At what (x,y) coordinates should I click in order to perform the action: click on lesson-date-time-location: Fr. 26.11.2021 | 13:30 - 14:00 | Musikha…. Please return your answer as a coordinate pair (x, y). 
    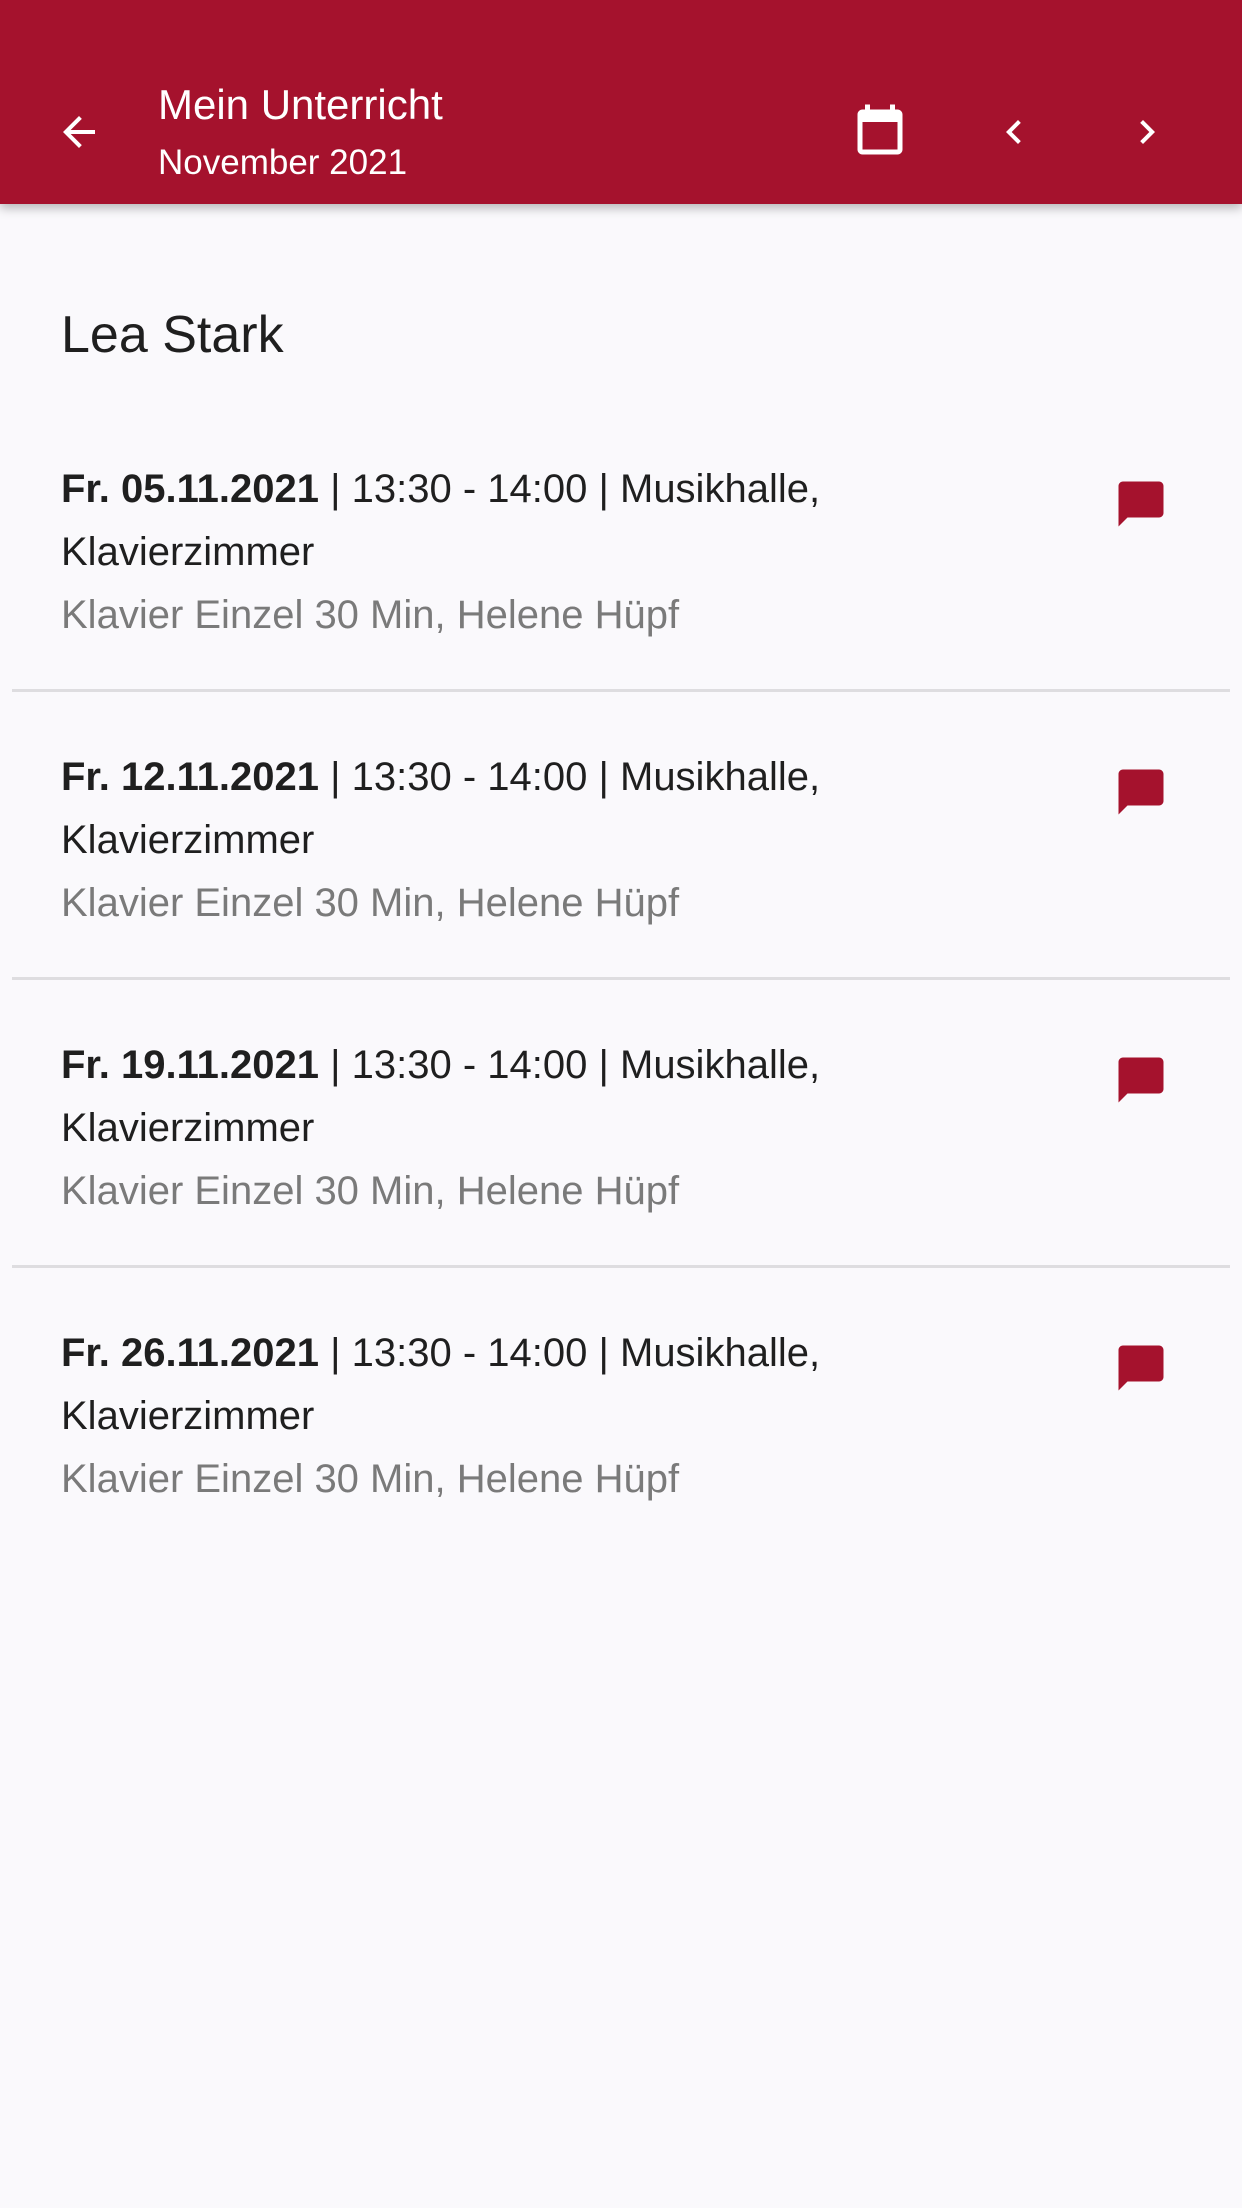
    Looking at the image, I should click on (561, 1353).